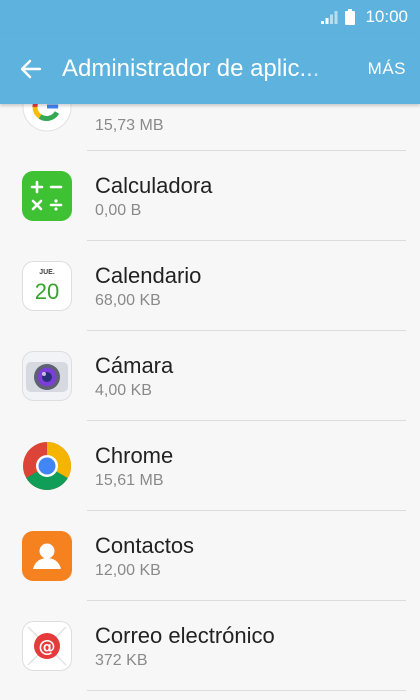 This screenshot has height=700, width=420. I want to click on back-button, so click(31, 69).